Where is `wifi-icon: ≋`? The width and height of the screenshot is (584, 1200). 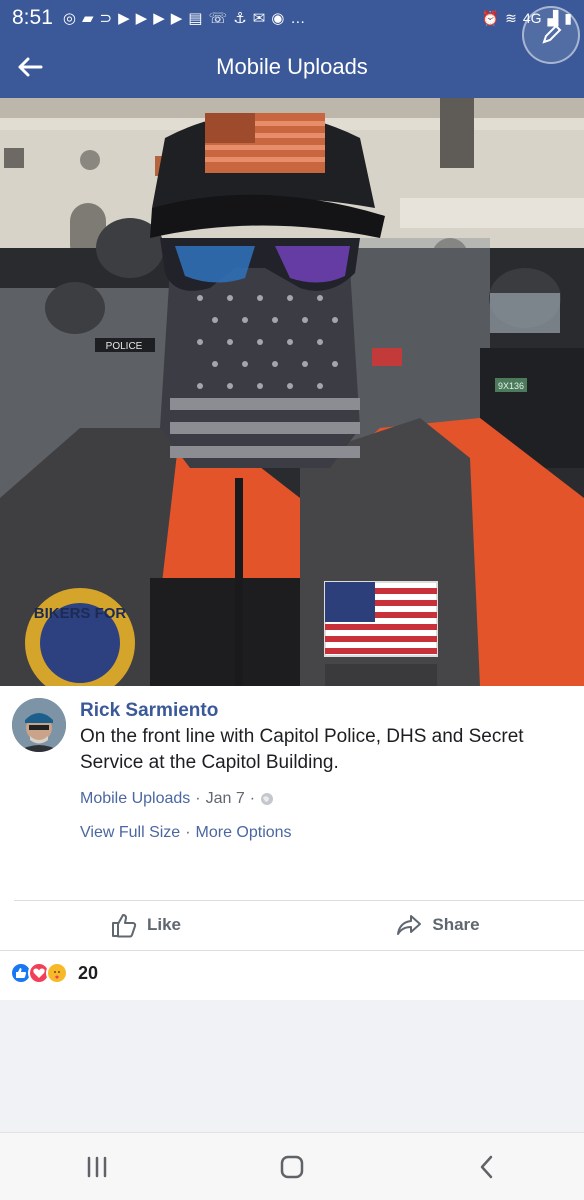
wifi-icon: ≋ is located at coordinates (511, 17).